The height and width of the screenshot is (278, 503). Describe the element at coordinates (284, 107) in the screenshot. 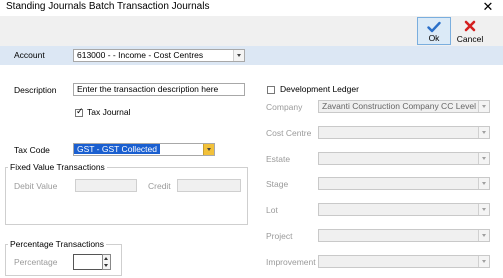

I see `company-label: Company` at that location.